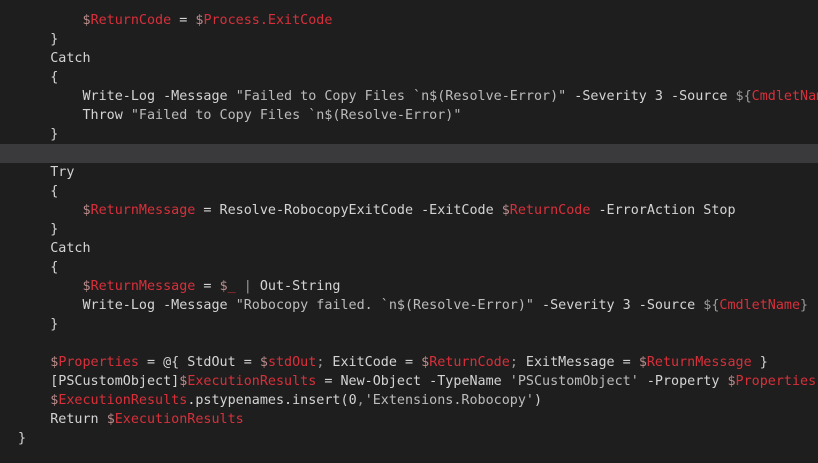 The width and height of the screenshot is (818, 463). What do you see at coordinates (513, 362) in the screenshot?
I see `code-token: ;` at bounding box center [513, 362].